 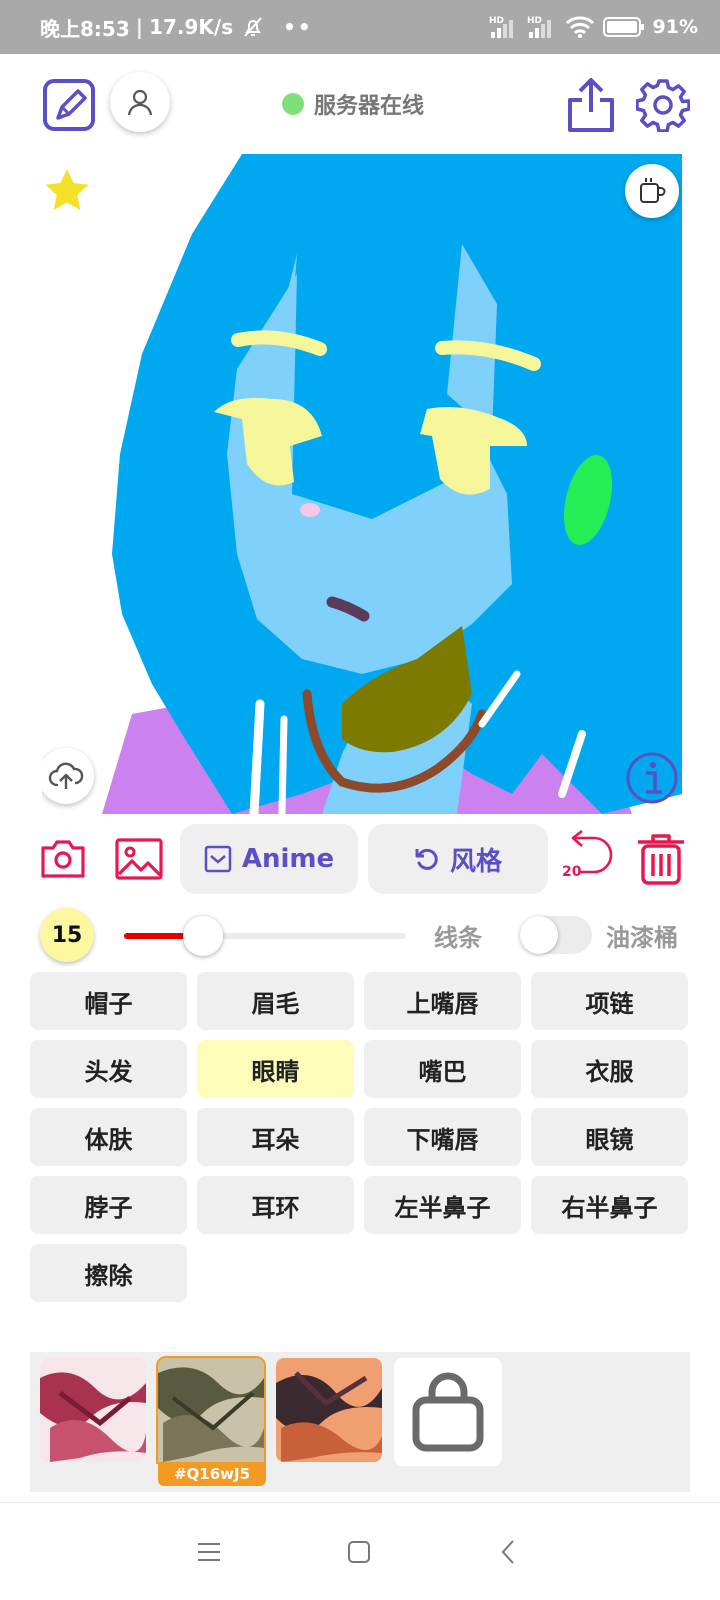 I want to click on part-button: 帽子, so click(x=108, y=1001).